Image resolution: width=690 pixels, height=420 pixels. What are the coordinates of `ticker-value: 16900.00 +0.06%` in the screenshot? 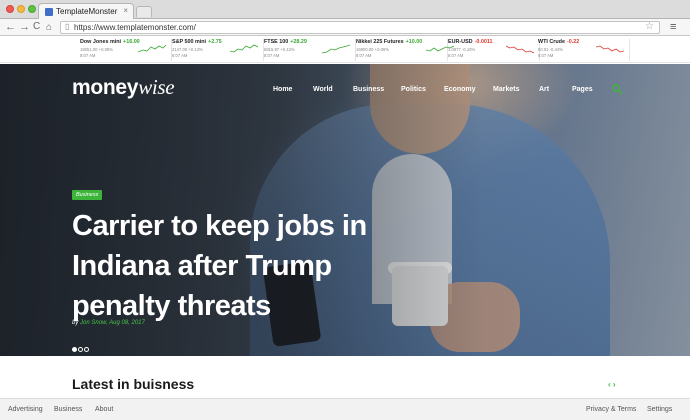 It's located at (372, 49).